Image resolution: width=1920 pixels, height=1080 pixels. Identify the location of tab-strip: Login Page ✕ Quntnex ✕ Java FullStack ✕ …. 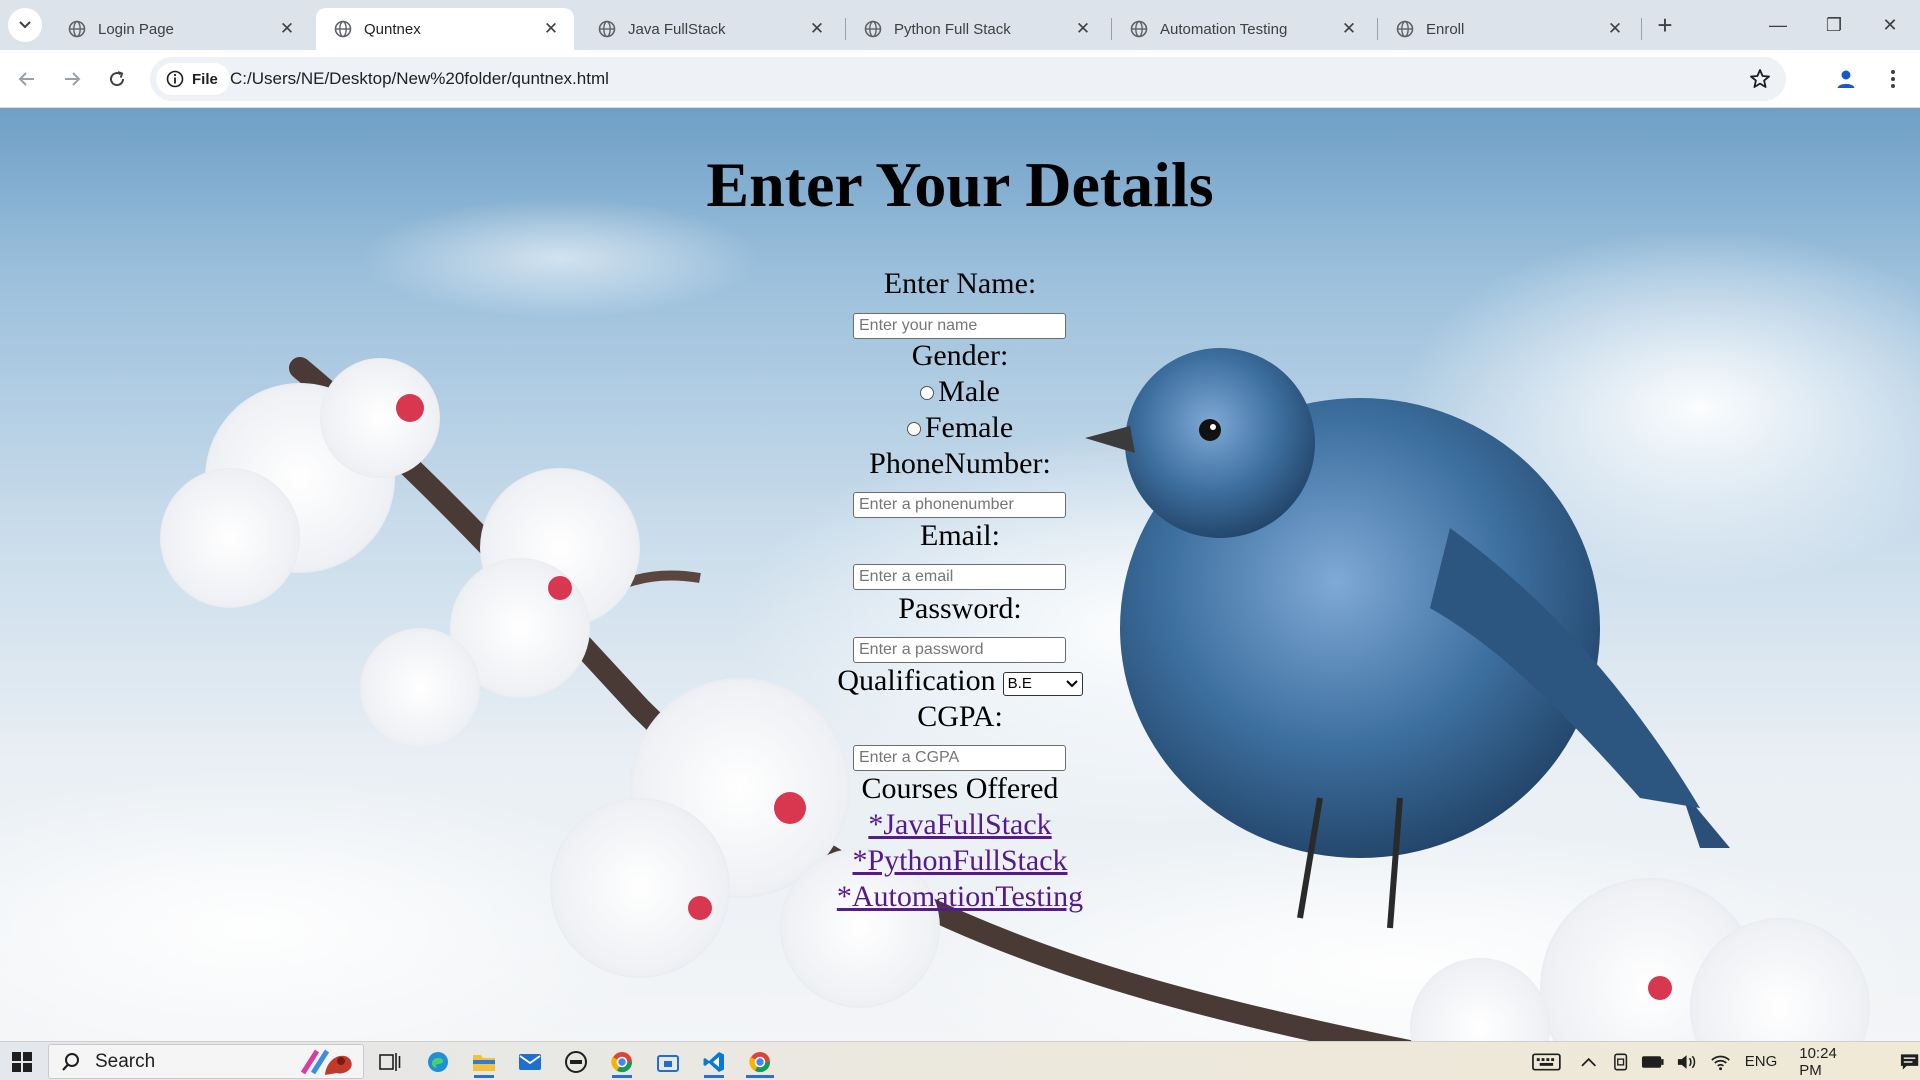
(960, 25).